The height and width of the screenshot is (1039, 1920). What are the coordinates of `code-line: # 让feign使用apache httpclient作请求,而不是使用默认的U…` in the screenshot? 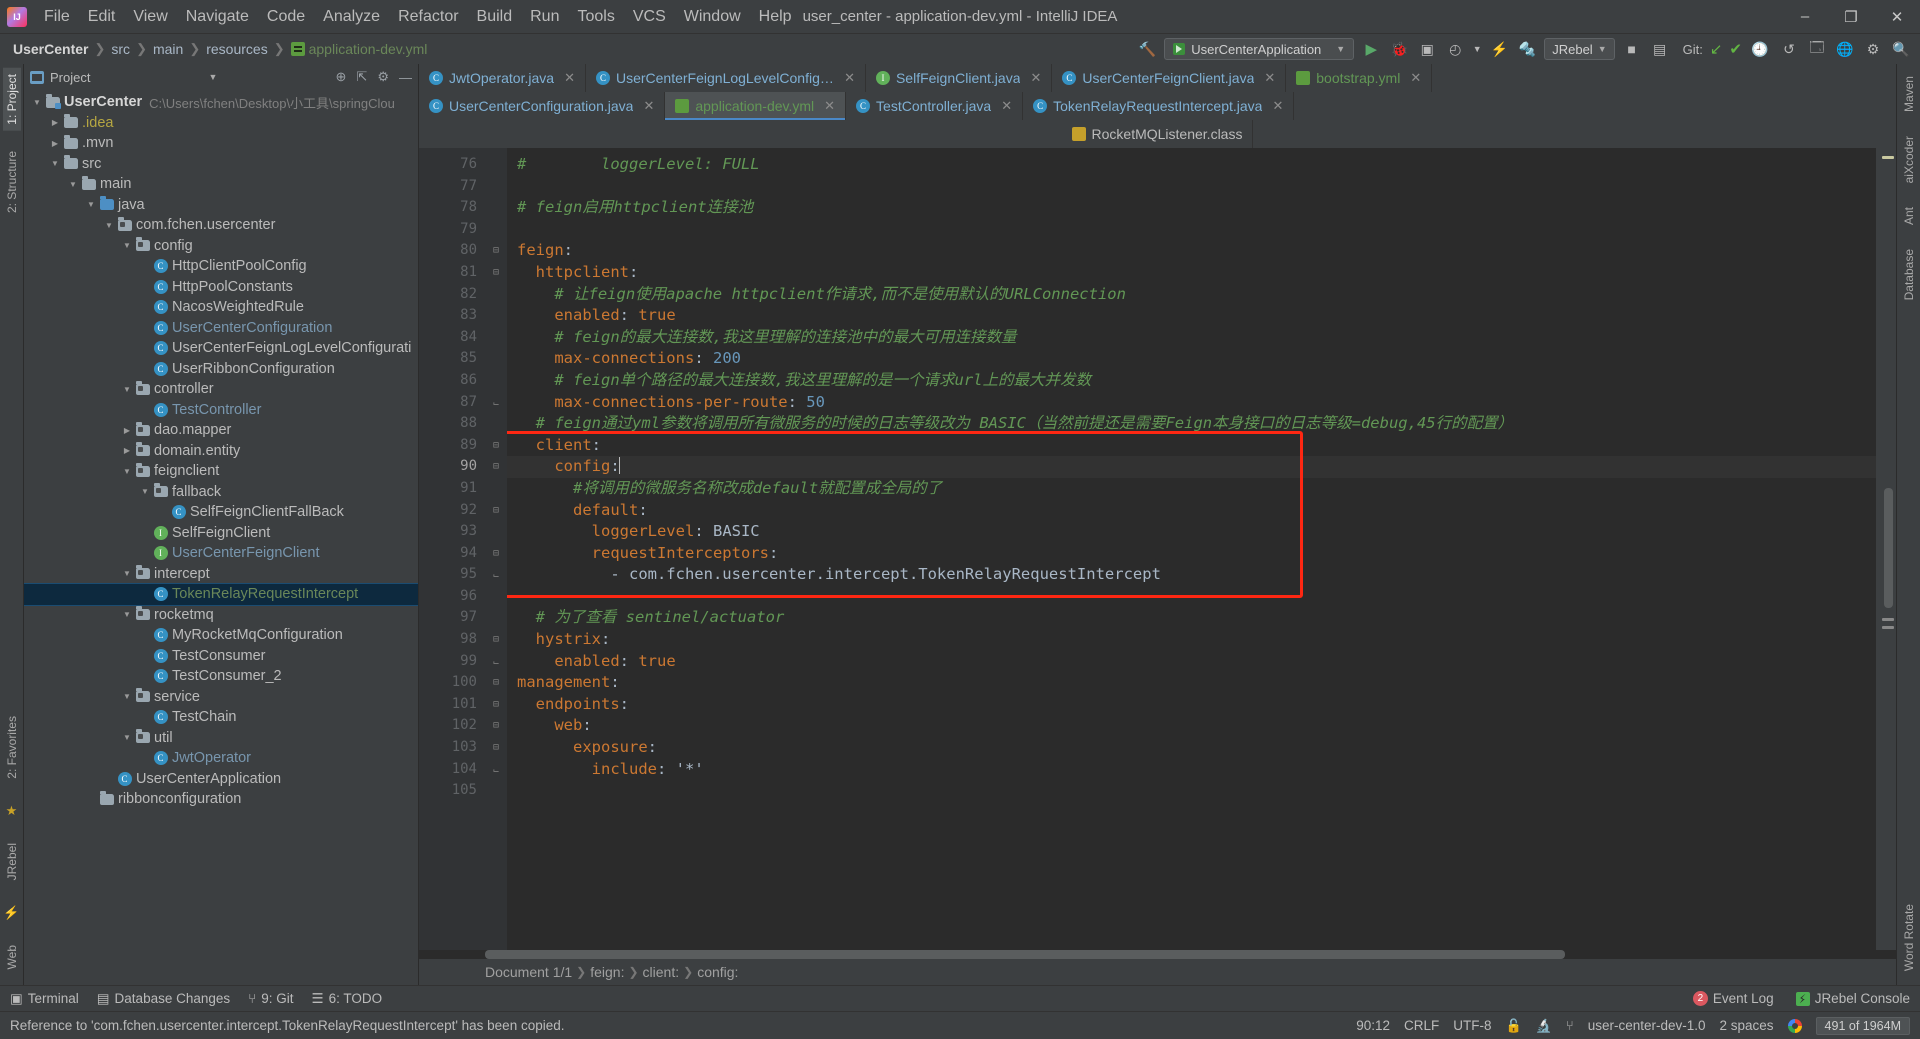 It's located at (1191, 295).